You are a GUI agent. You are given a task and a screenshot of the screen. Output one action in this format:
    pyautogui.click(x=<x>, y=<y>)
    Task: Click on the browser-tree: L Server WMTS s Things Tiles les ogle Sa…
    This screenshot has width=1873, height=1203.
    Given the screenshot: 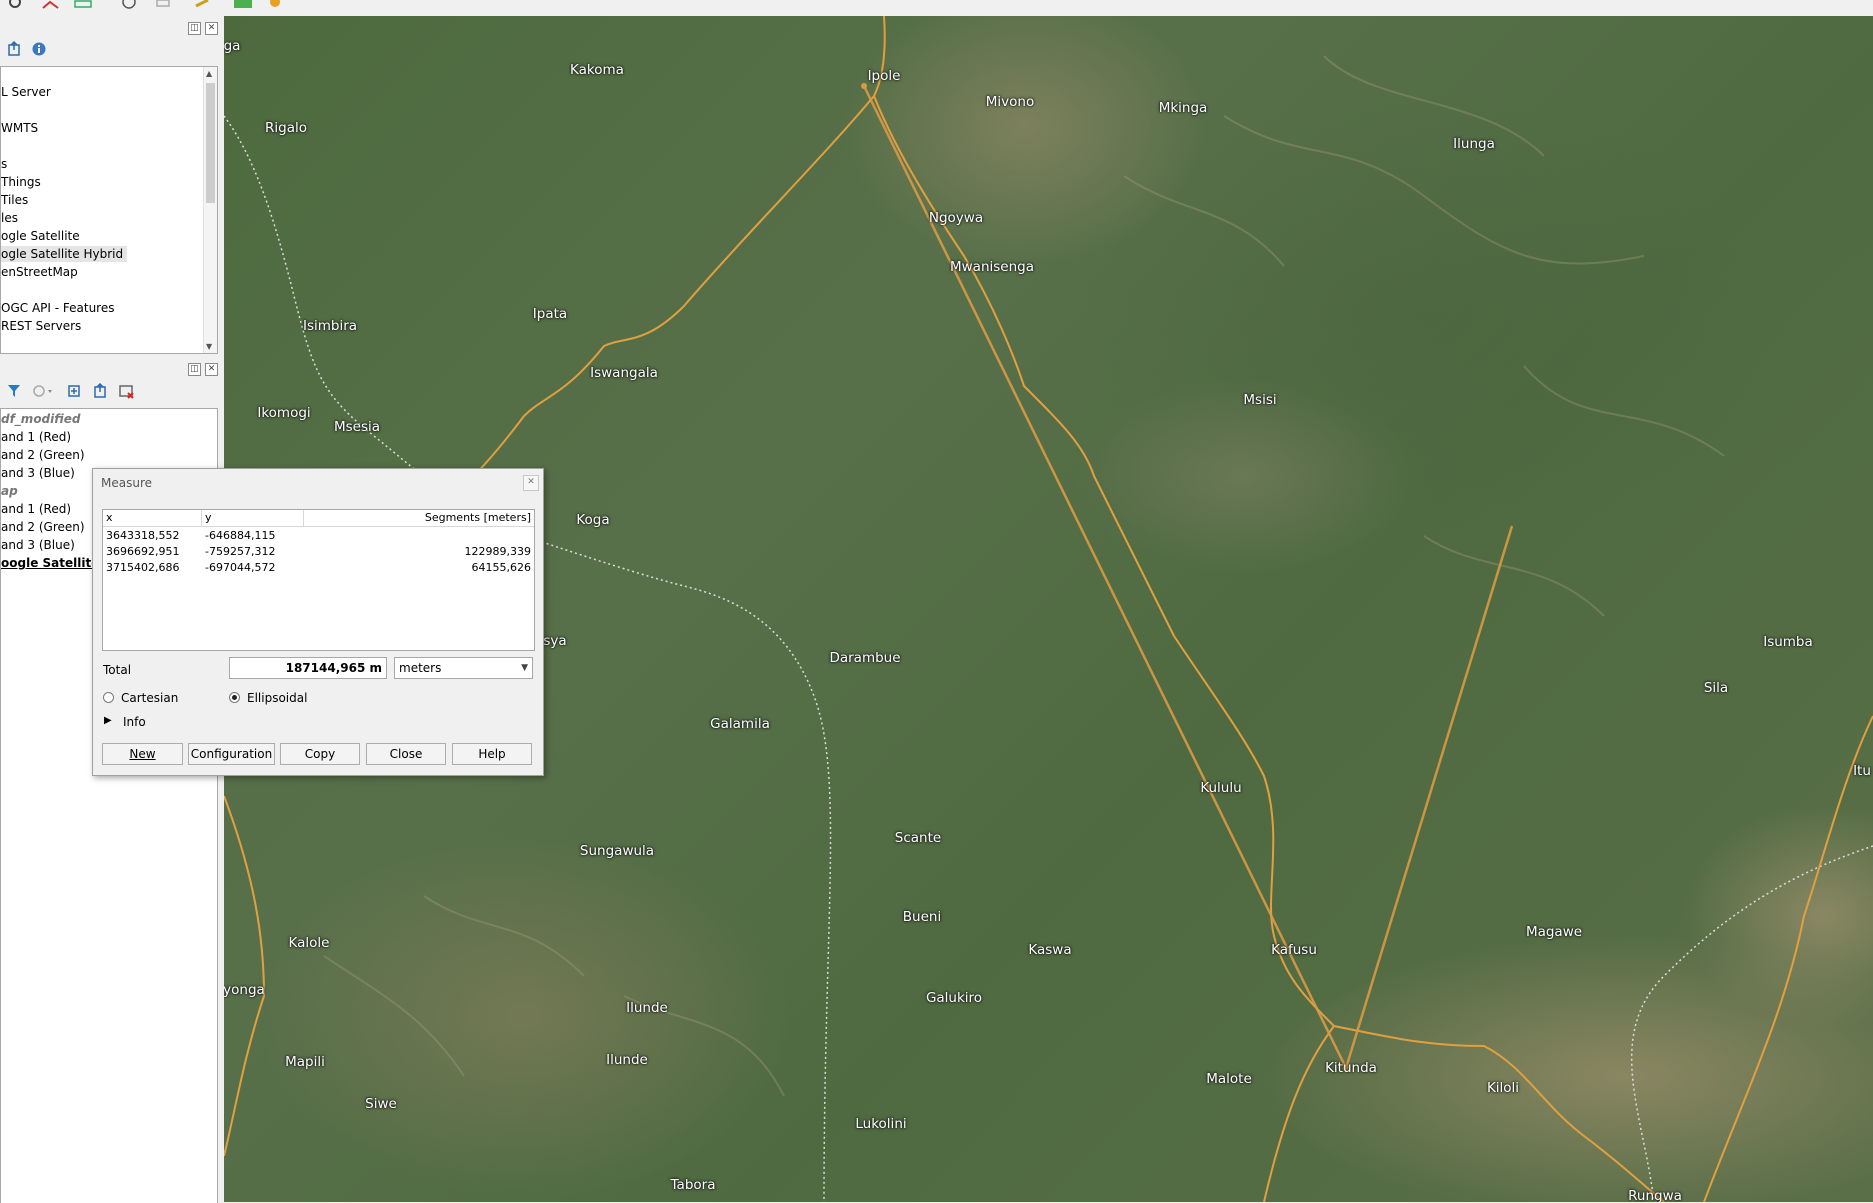 What is the action you would take?
    pyautogui.click(x=109, y=210)
    